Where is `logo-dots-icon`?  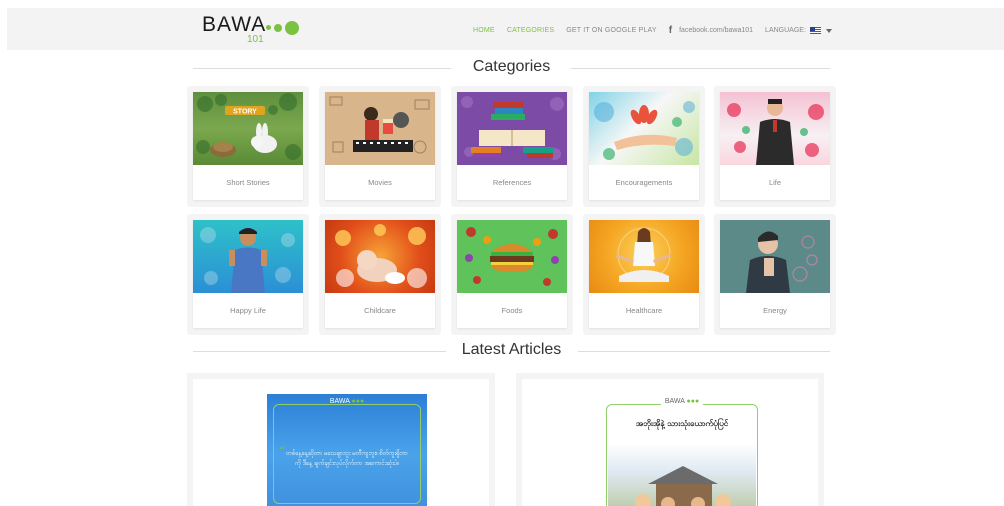
logo-dots-icon is located at coordinates (284, 28).